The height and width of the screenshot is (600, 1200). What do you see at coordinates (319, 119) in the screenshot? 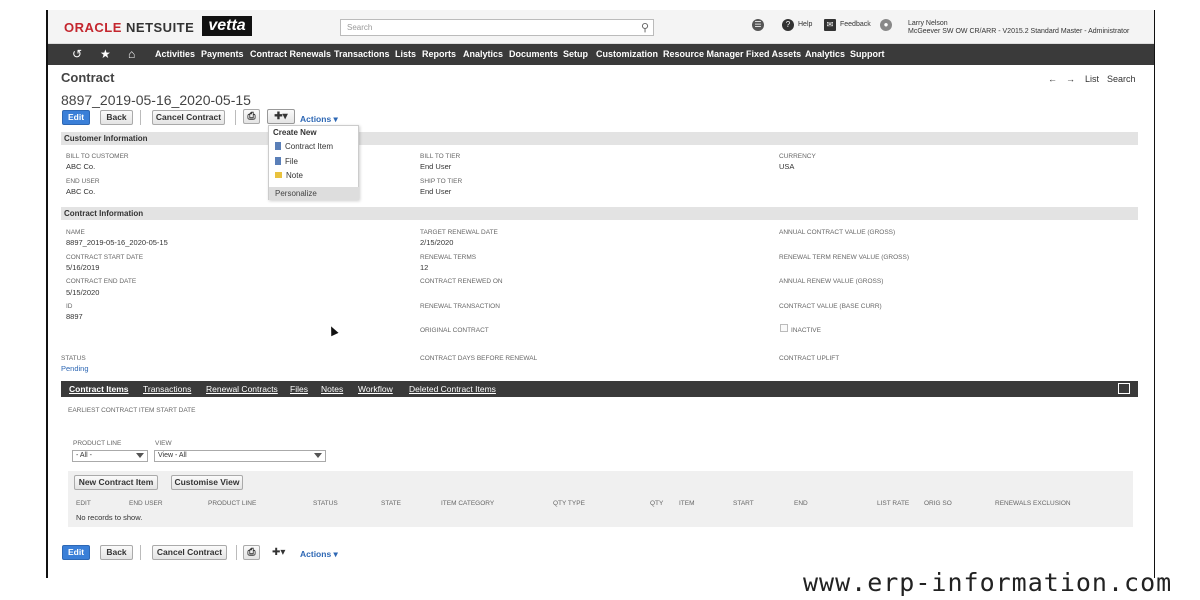
I see `actions-menu: Actions ▾` at bounding box center [319, 119].